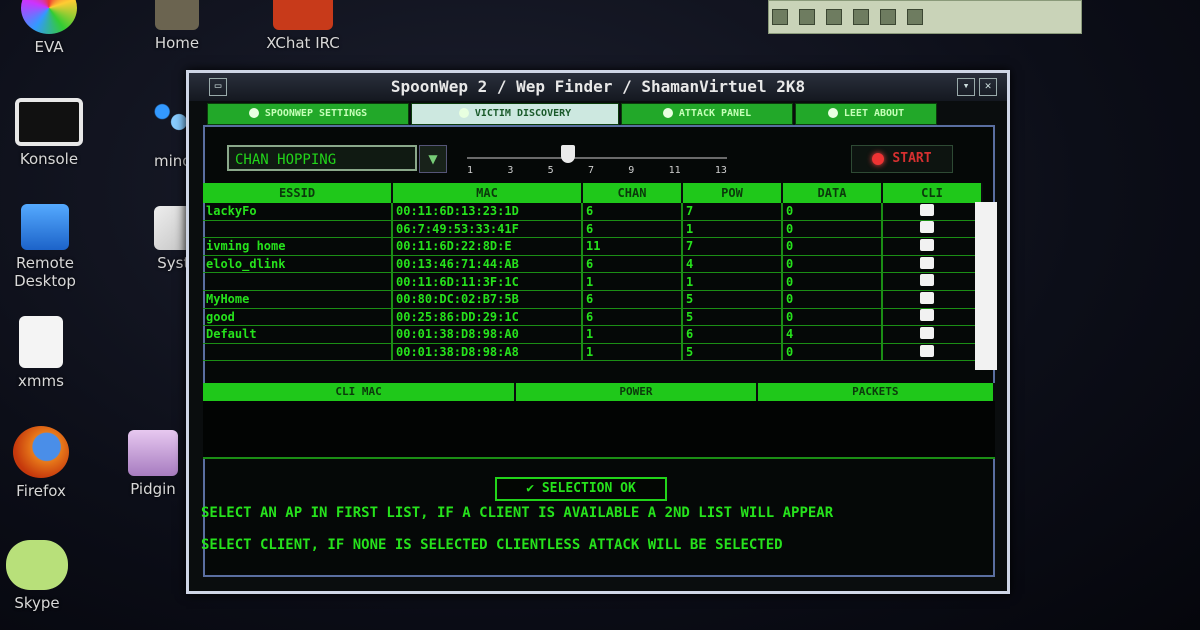  I want to click on table-row: 06:7:49:53:33:41F 6 1 0, so click(593, 229).